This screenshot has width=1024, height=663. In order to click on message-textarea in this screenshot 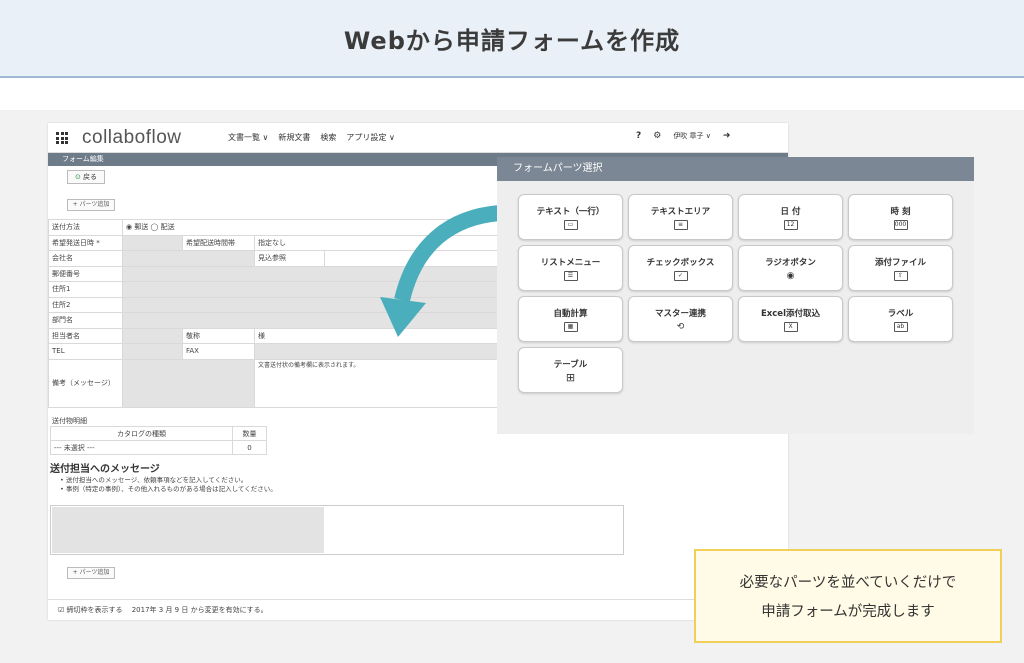, I will do `click(337, 530)`.